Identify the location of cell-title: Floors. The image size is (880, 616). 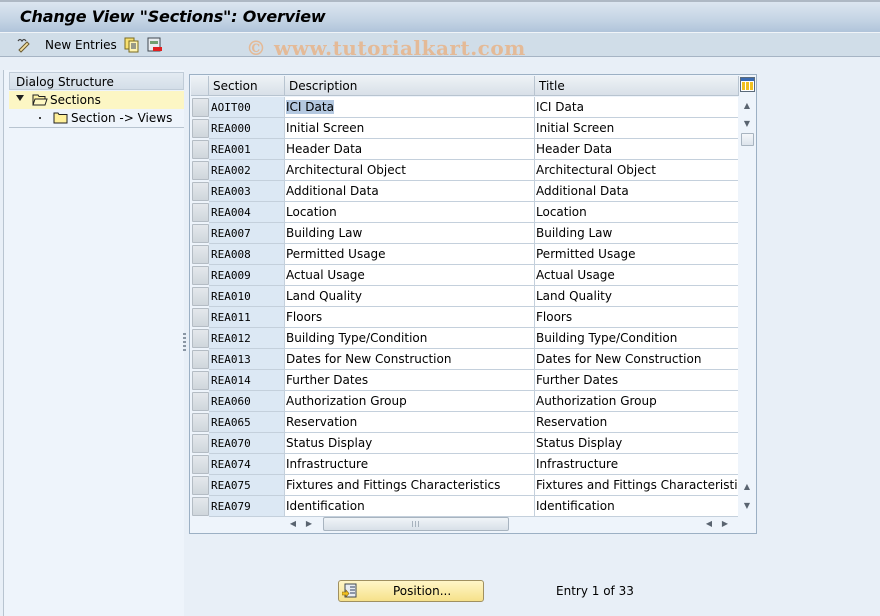
(636, 317).